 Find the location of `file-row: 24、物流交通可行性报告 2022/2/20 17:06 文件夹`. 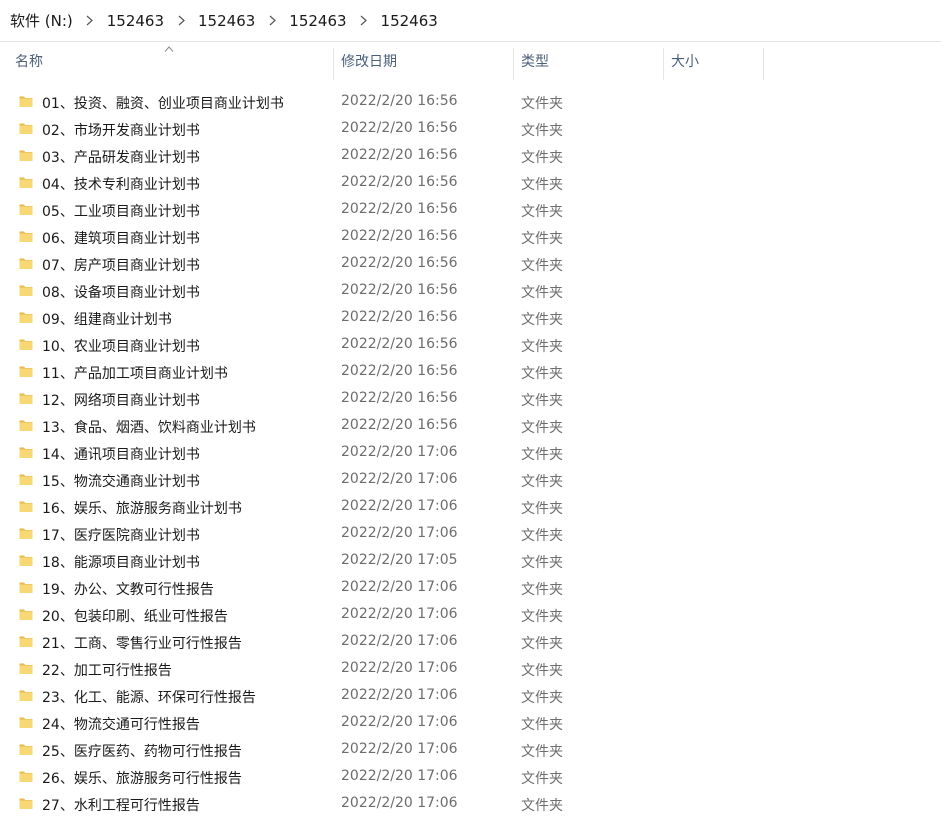

file-row: 24、物流交通可行性报告 2022/2/20 17:06 文件夹 is located at coordinates (470, 723).